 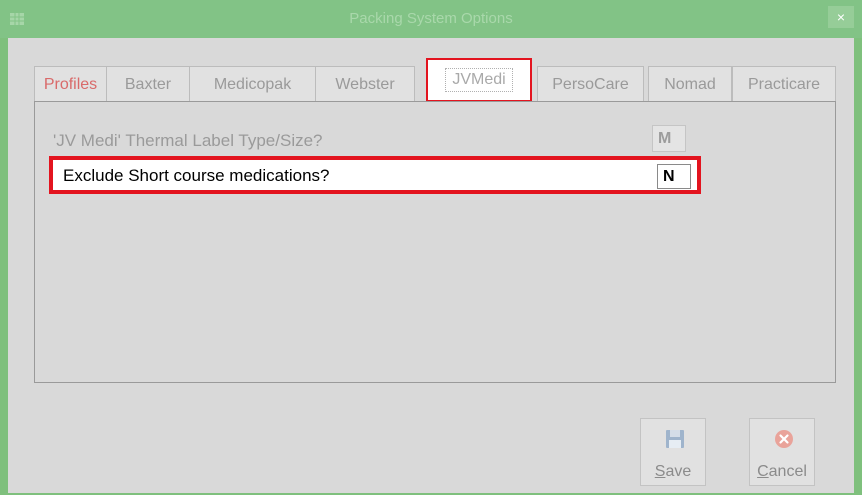 What do you see at coordinates (784, 84) in the screenshot?
I see `tab-practicare: Practicare` at bounding box center [784, 84].